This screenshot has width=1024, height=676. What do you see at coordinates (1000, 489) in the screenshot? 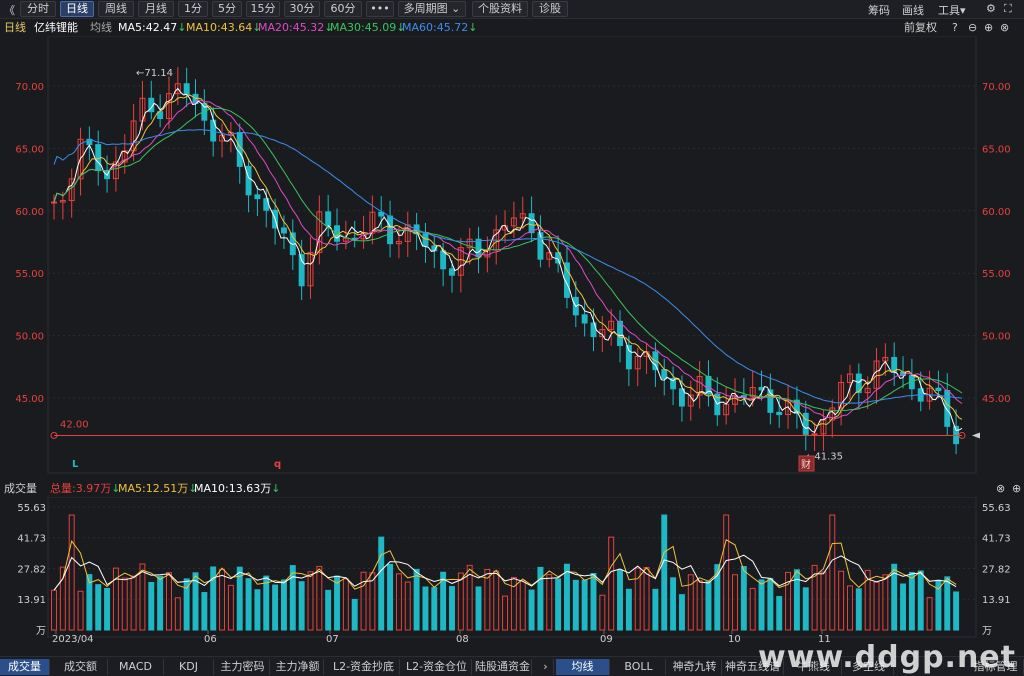
I see `volume-close-icon: ⊗` at bounding box center [1000, 489].